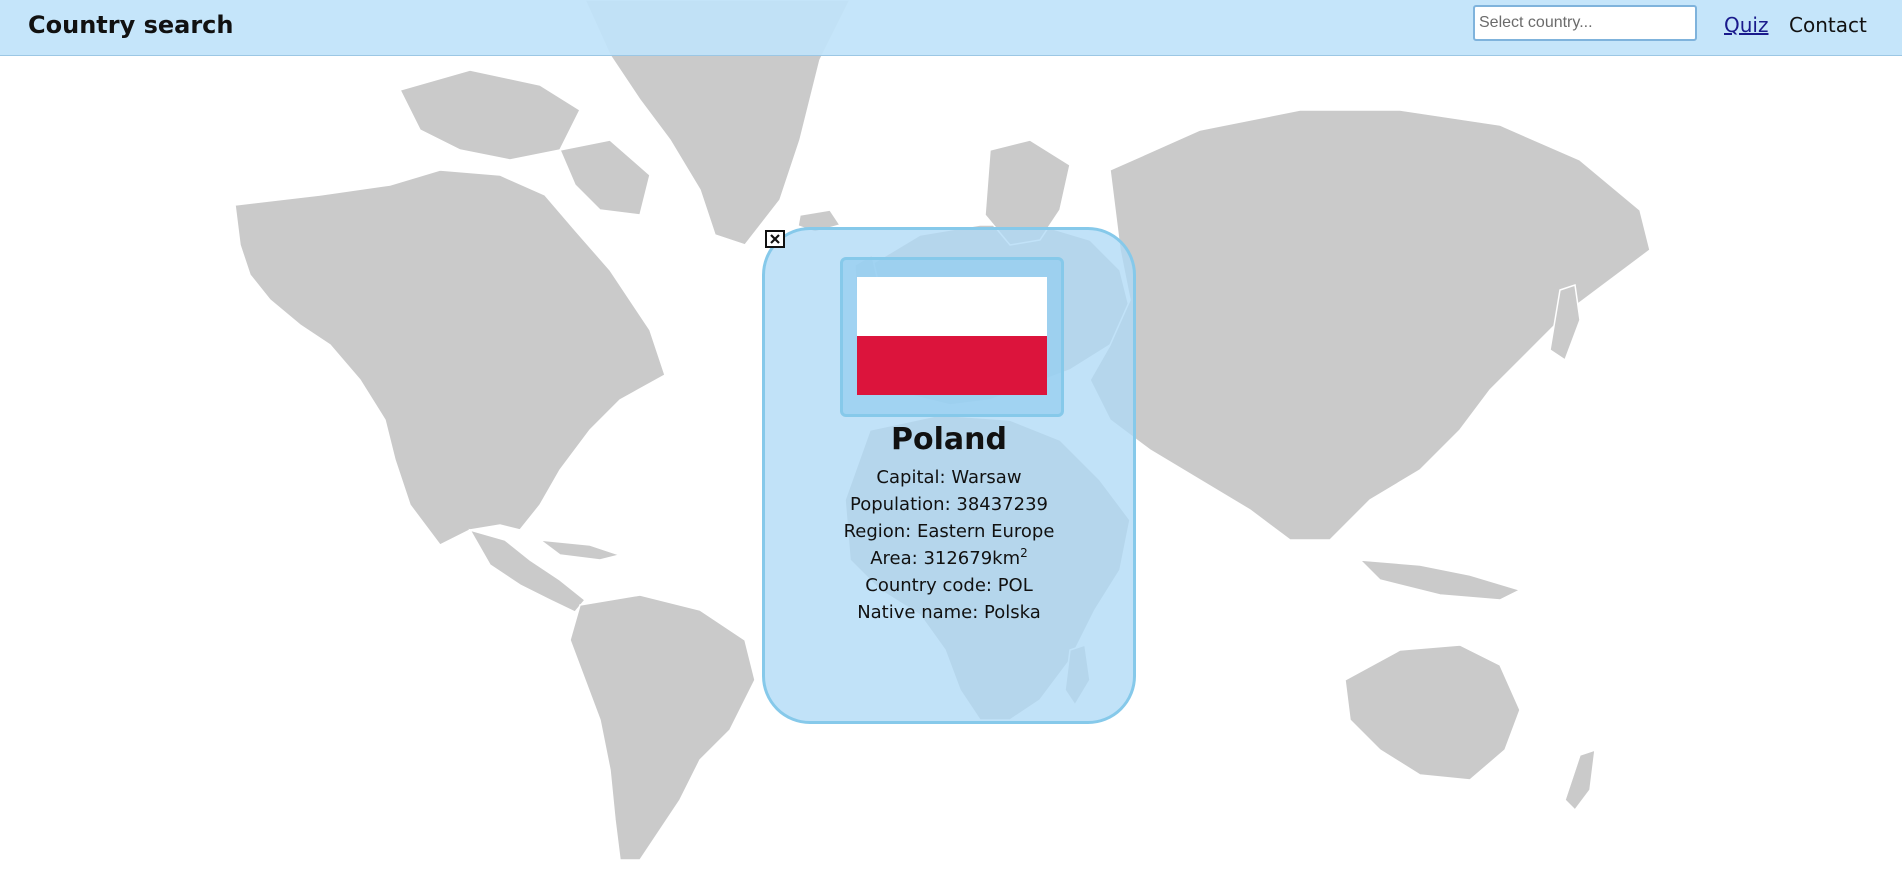  Describe the element at coordinates (1828, 25) in the screenshot. I see `contact-link: Contact` at that location.